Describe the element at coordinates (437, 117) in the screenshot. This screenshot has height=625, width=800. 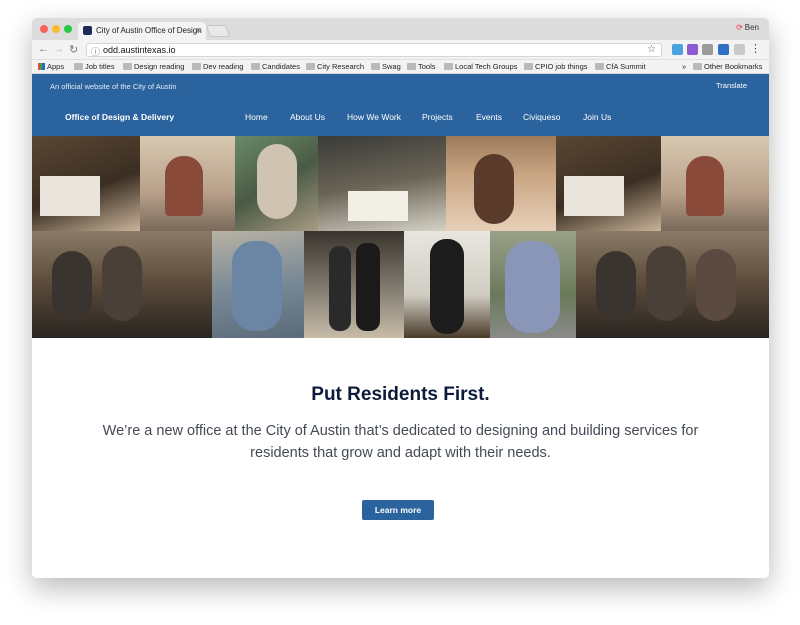
I see `nav-projects: Projects` at that location.